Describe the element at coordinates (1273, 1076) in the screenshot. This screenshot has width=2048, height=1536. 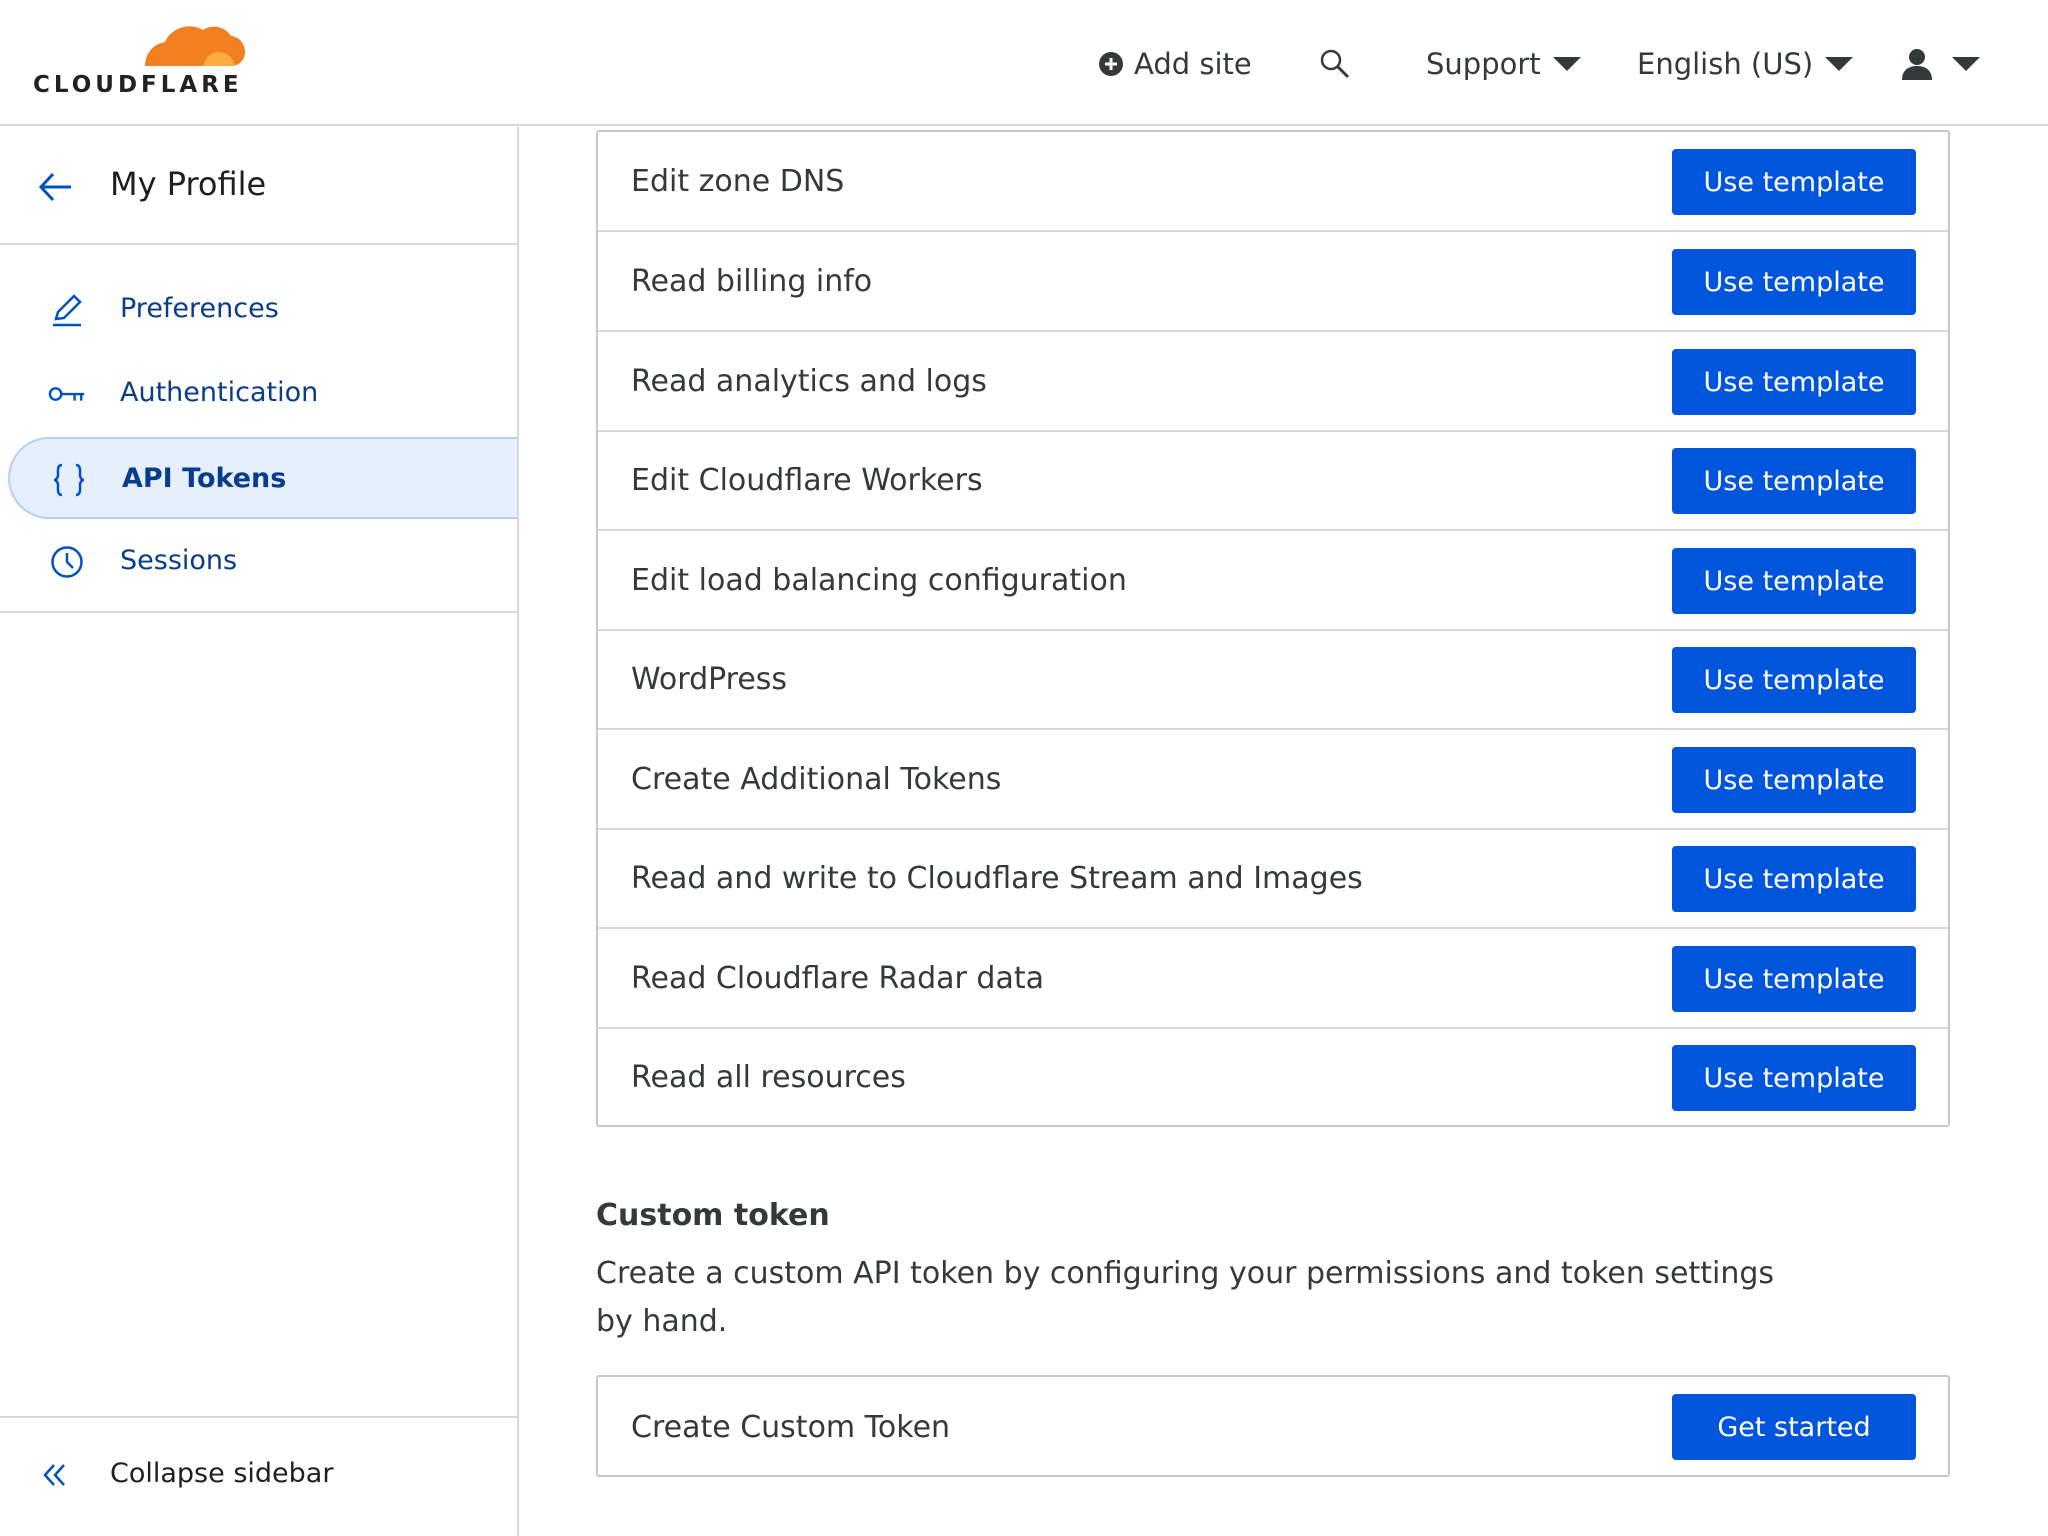
I see `template-row: Read all resources Use template` at that location.